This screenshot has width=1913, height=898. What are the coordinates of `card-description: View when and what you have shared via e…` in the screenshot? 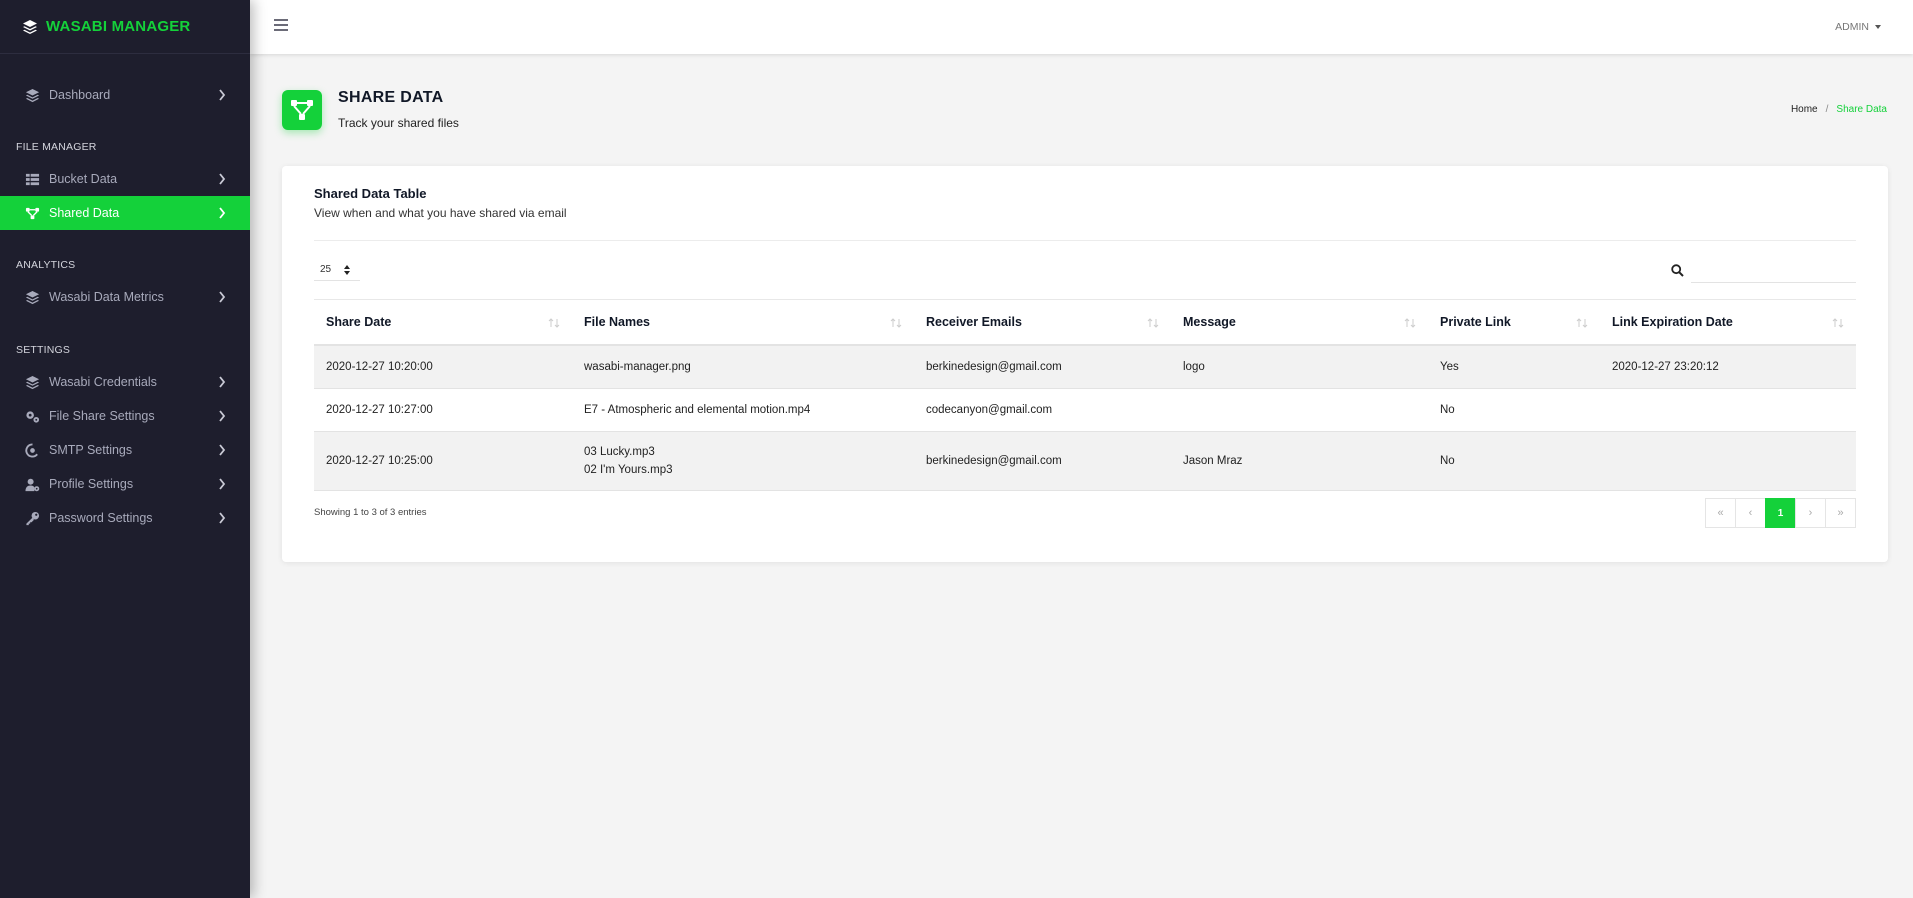 It's located at (440, 213).